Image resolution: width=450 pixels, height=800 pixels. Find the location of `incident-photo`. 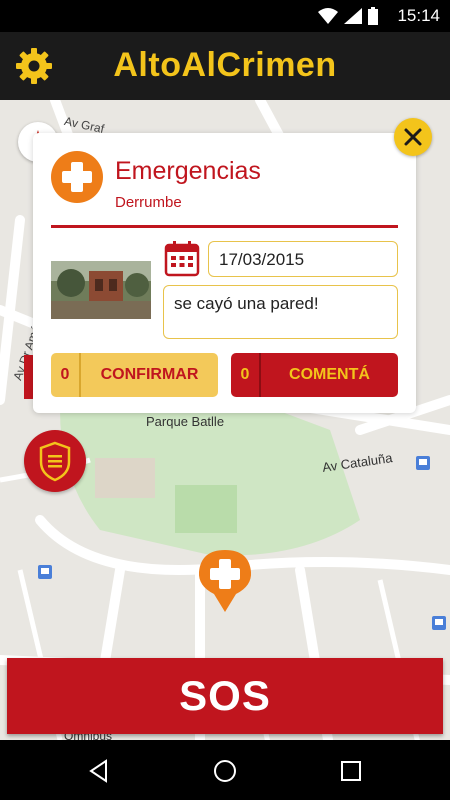

incident-photo is located at coordinates (101, 290).